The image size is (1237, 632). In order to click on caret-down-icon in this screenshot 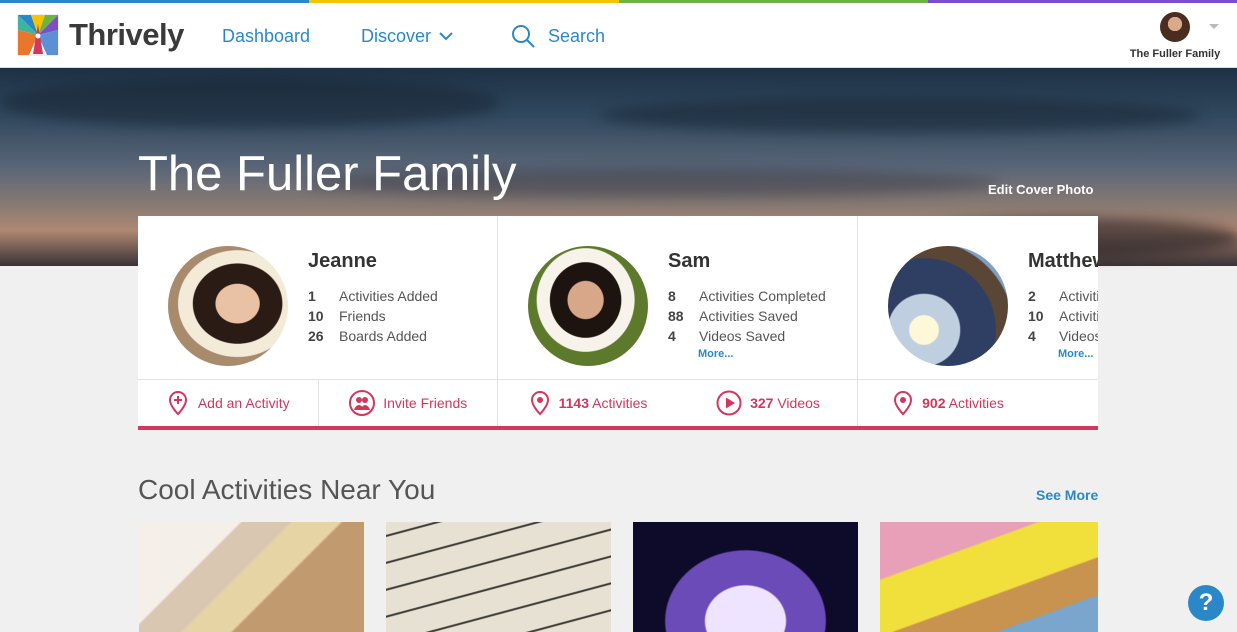, I will do `click(1214, 26)`.